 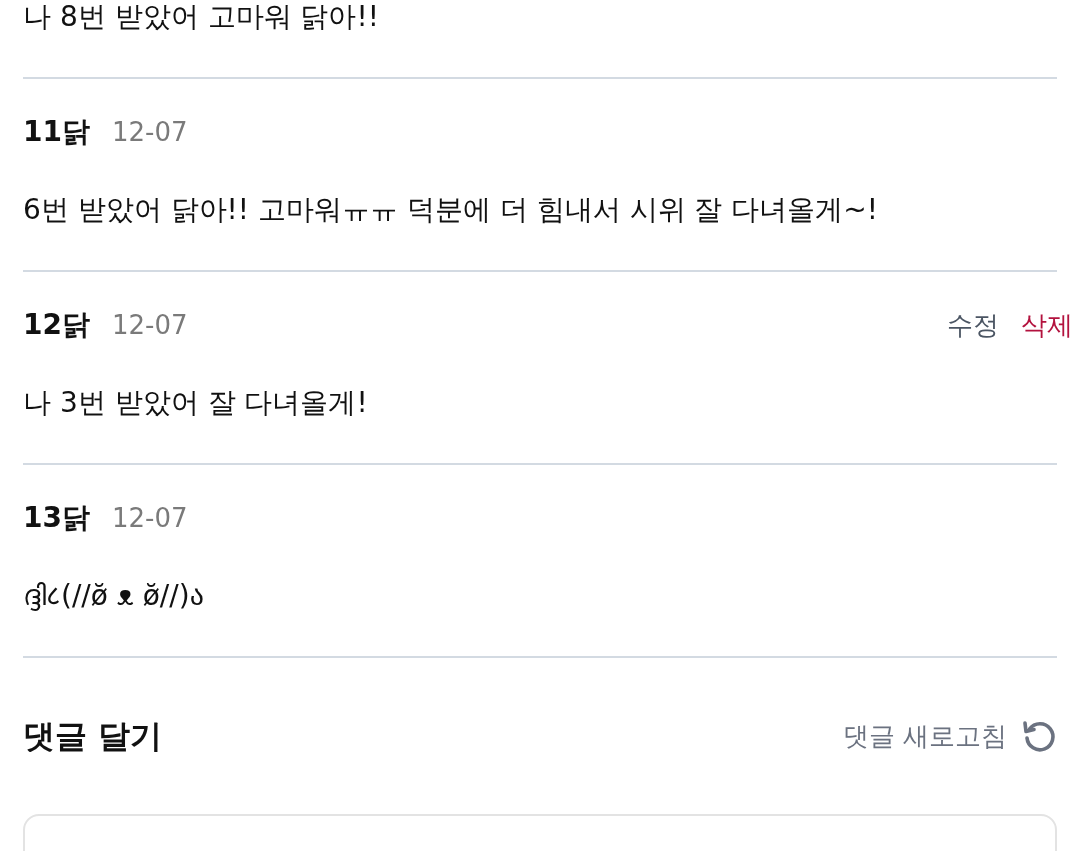 What do you see at coordinates (93, 736) in the screenshot?
I see `section-title: 댓글 달기` at bounding box center [93, 736].